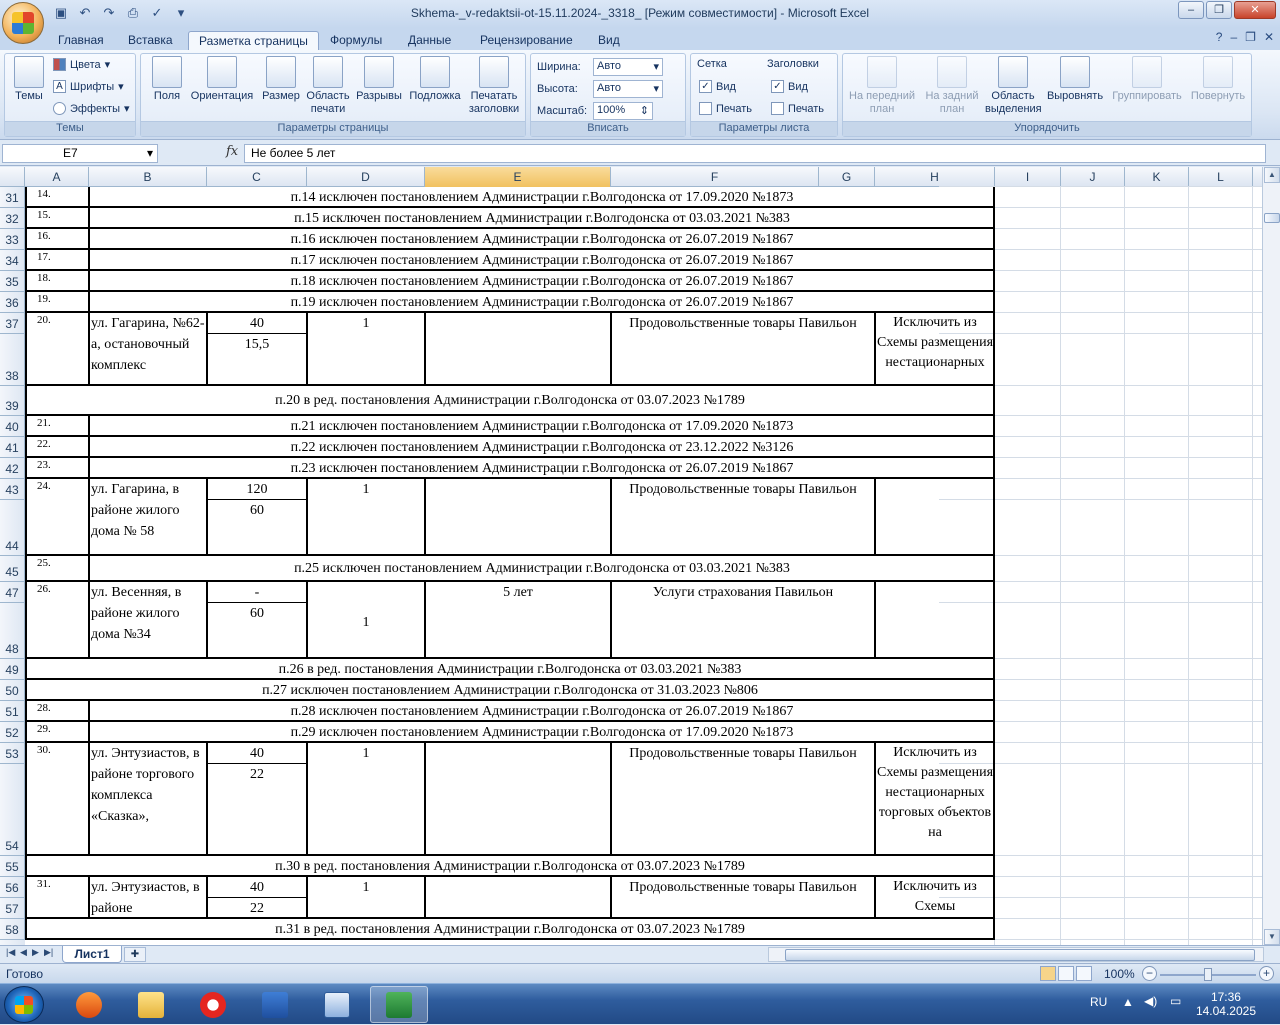 This screenshot has width=1280, height=1025. Describe the element at coordinates (1119, 974) in the screenshot. I see `zoom-level: 100%` at that location.